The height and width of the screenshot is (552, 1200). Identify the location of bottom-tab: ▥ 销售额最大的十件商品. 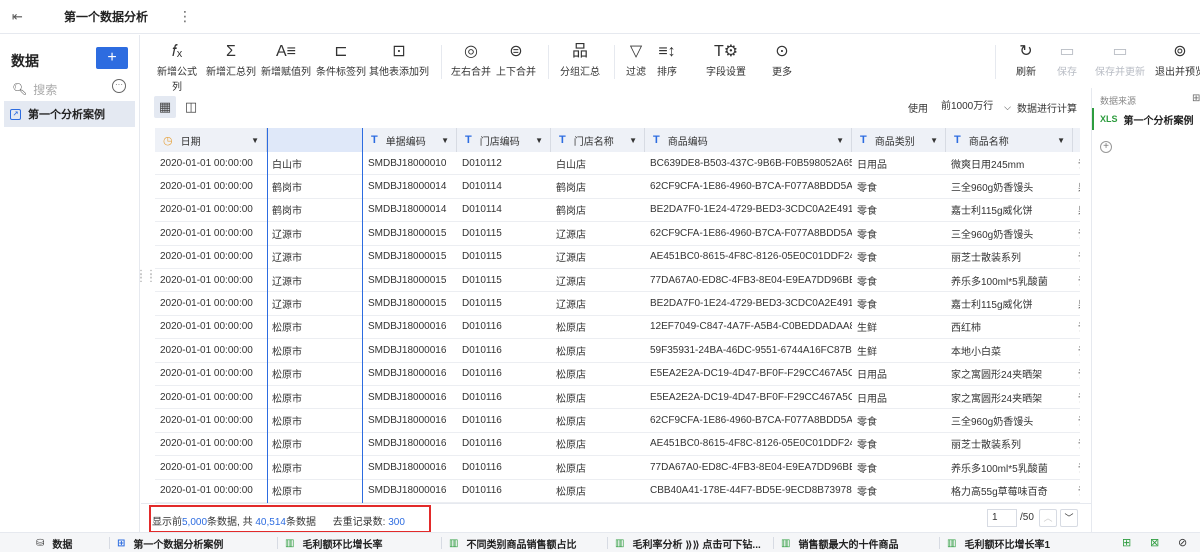
(839, 542).